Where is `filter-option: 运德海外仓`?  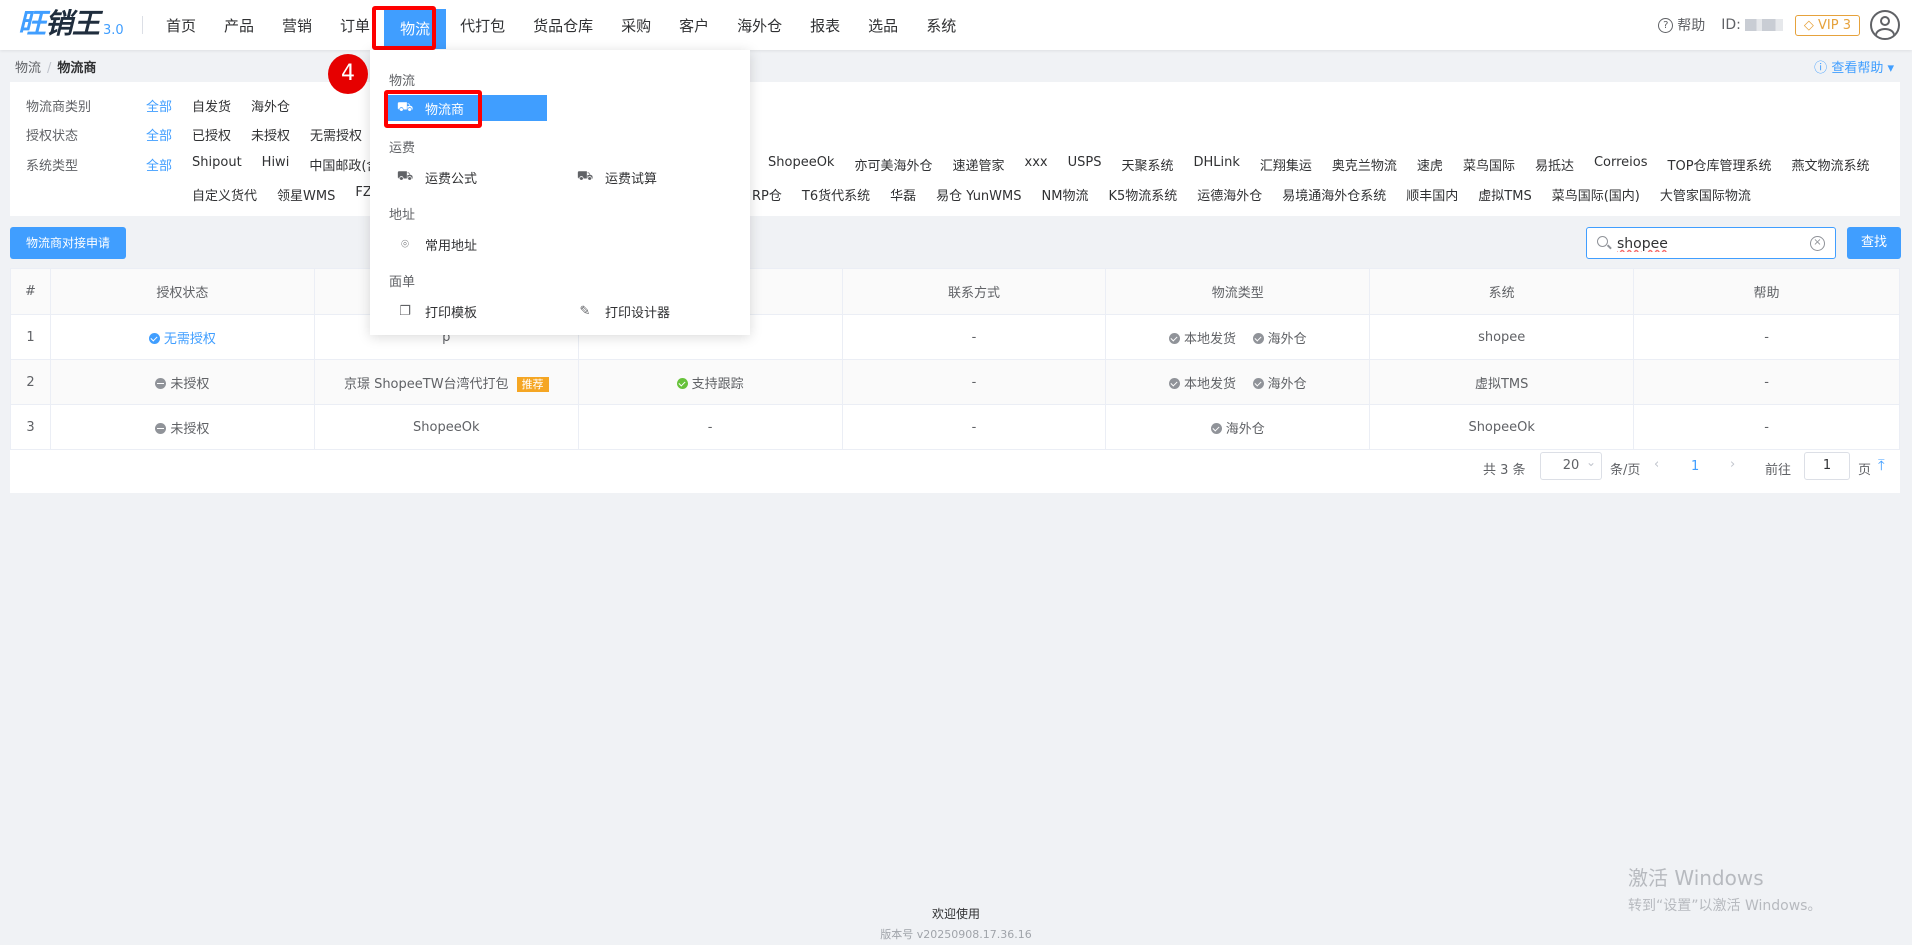 filter-option: 运德海外仓 is located at coordinates (1229, 194).